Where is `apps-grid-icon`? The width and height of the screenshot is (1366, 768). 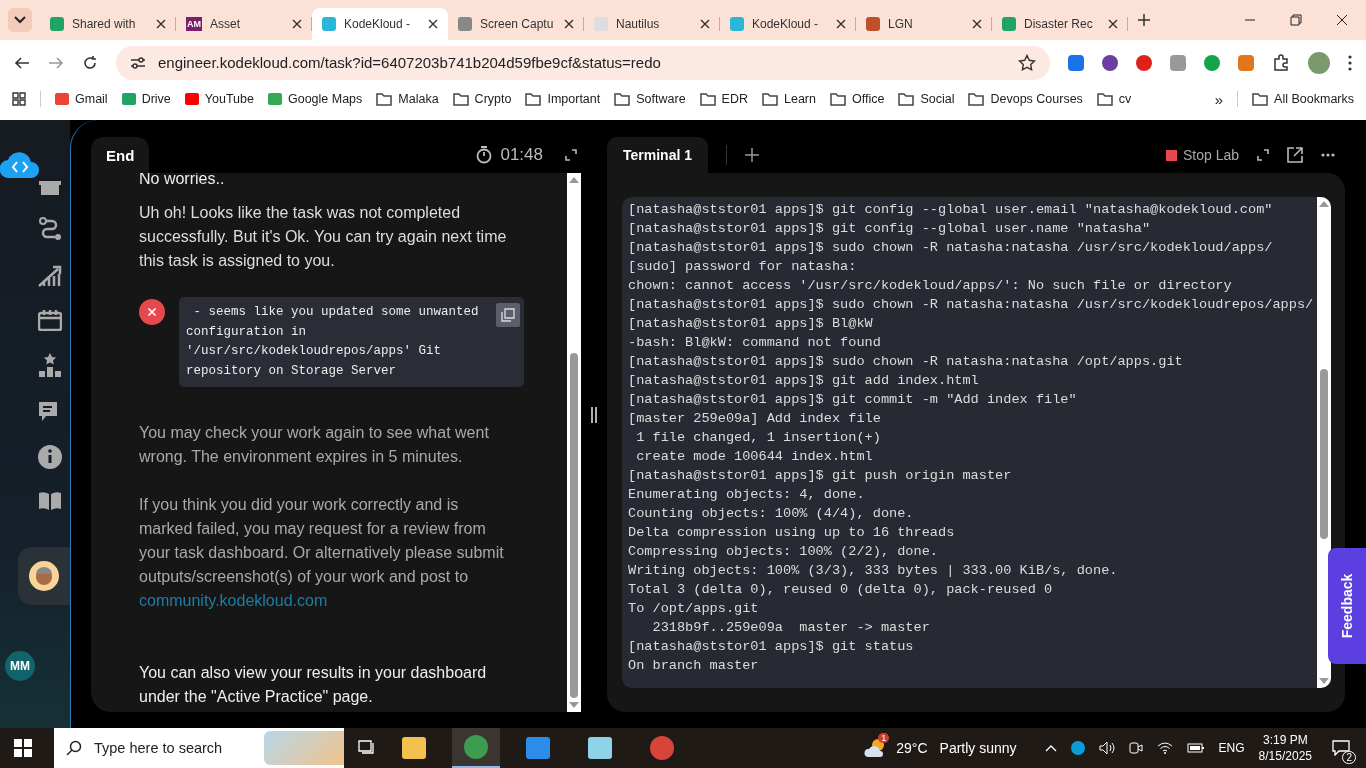 apps-grid-icon is located at coordinates (19, 99).